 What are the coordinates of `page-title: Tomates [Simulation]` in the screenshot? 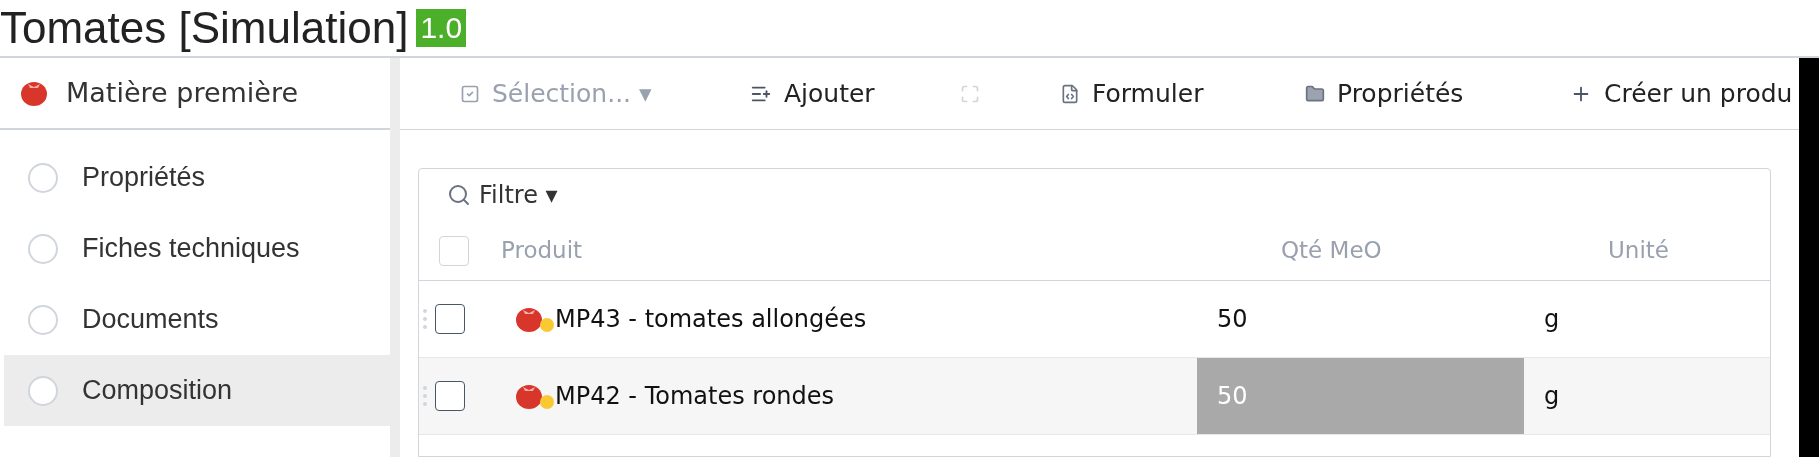 It's located at (204, 28).